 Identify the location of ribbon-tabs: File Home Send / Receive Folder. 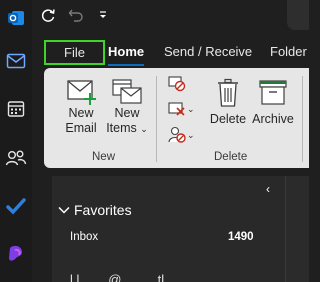
(170, 52).